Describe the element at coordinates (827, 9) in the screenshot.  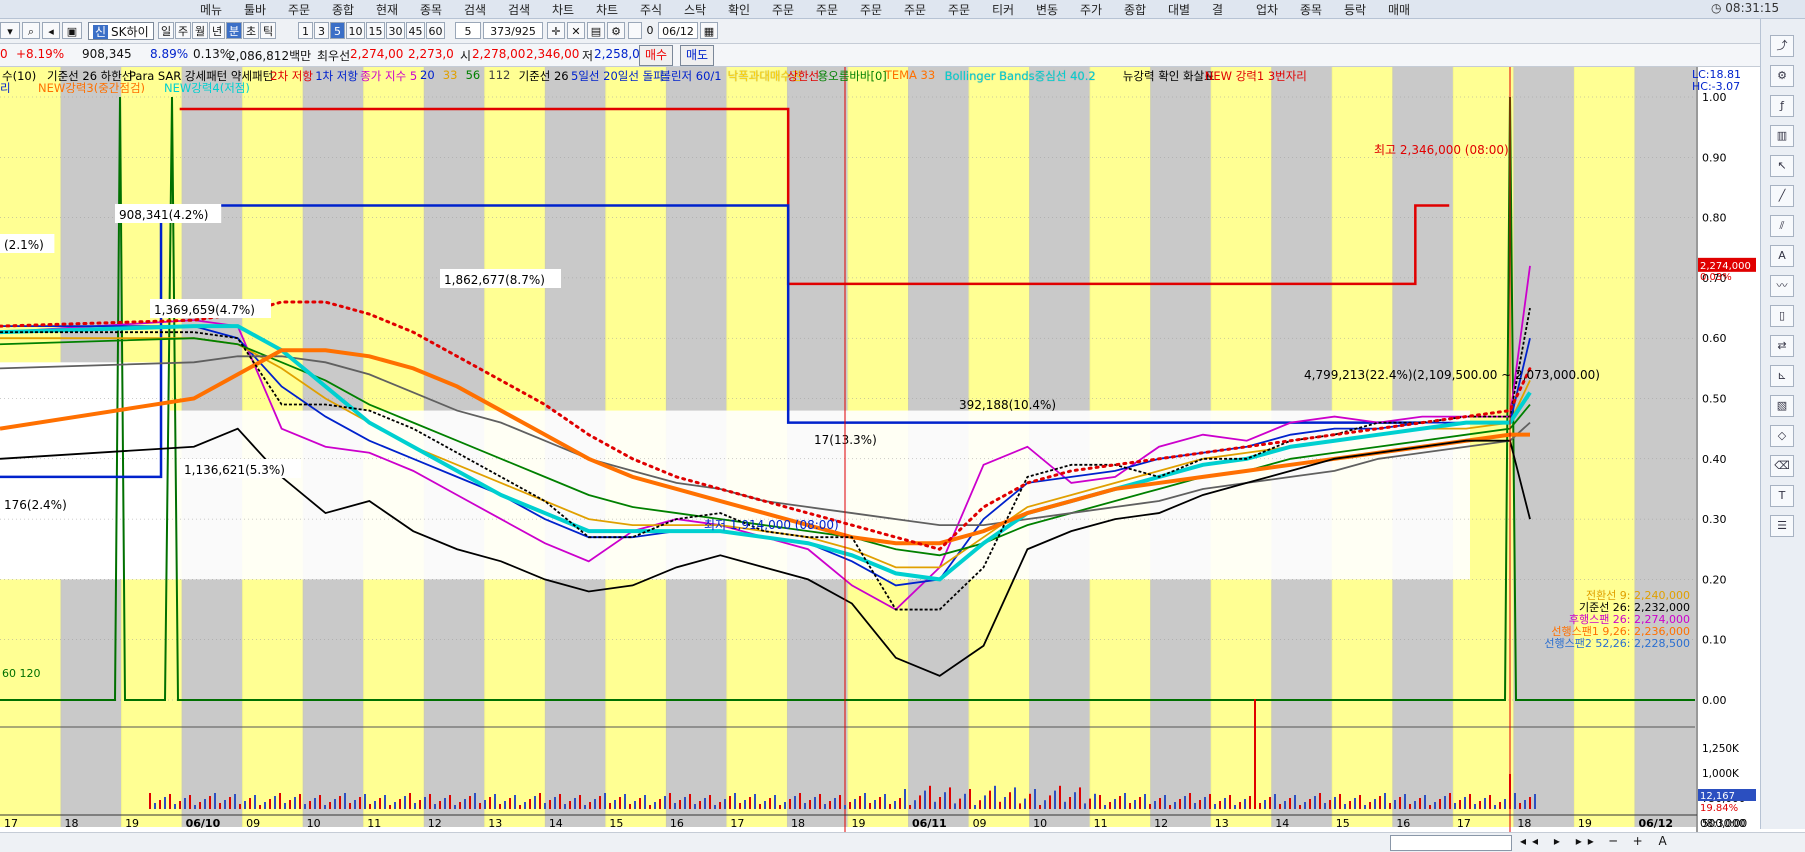
I see `menu-item-14: 주문` at that location.